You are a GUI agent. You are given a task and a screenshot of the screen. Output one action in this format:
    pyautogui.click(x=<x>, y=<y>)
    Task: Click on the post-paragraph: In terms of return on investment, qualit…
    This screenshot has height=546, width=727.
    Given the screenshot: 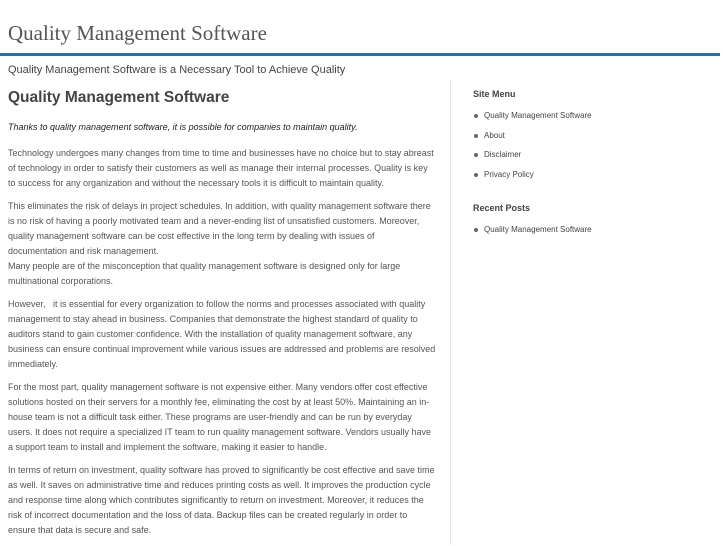 What is the action you would take?
    pyautogui.click(x=221, y=500)
    